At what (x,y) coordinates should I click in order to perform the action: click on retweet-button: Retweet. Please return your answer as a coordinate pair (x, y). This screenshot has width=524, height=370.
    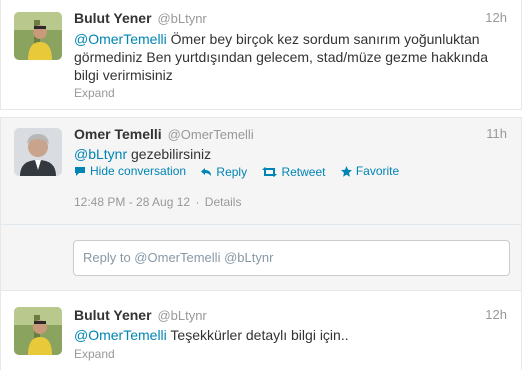
    Looking at the image, I should click on (293, 172).